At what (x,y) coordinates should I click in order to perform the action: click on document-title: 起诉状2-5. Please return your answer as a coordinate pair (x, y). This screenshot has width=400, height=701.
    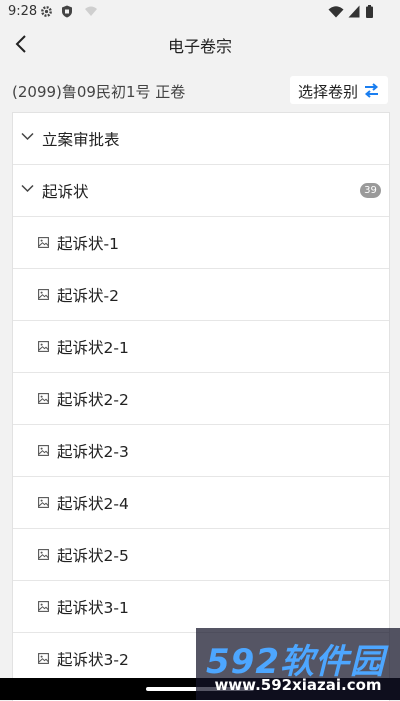
    Looking at the image, I should click on (93, 556).